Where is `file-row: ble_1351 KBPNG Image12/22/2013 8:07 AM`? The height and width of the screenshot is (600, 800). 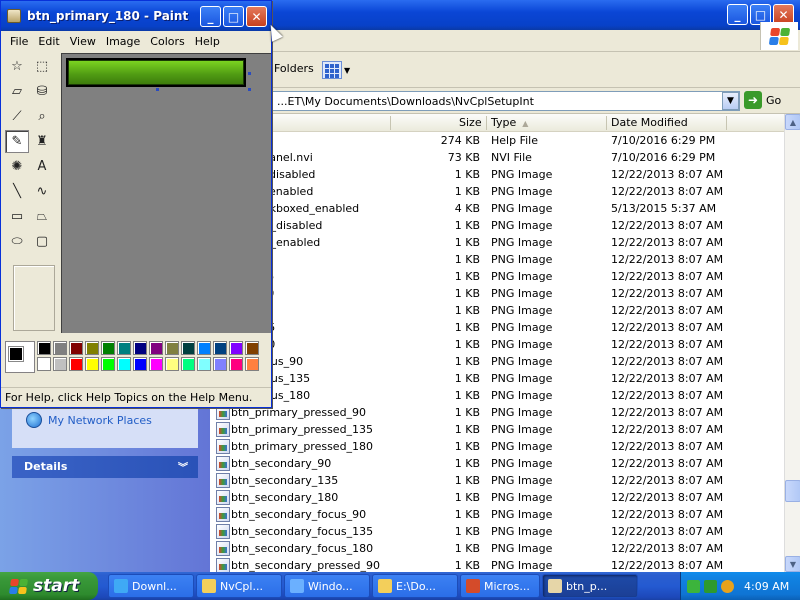
file-row: ble_1351 KBPNG Image12/22/2013 8:07 AM is located at coordinates (497, 276).